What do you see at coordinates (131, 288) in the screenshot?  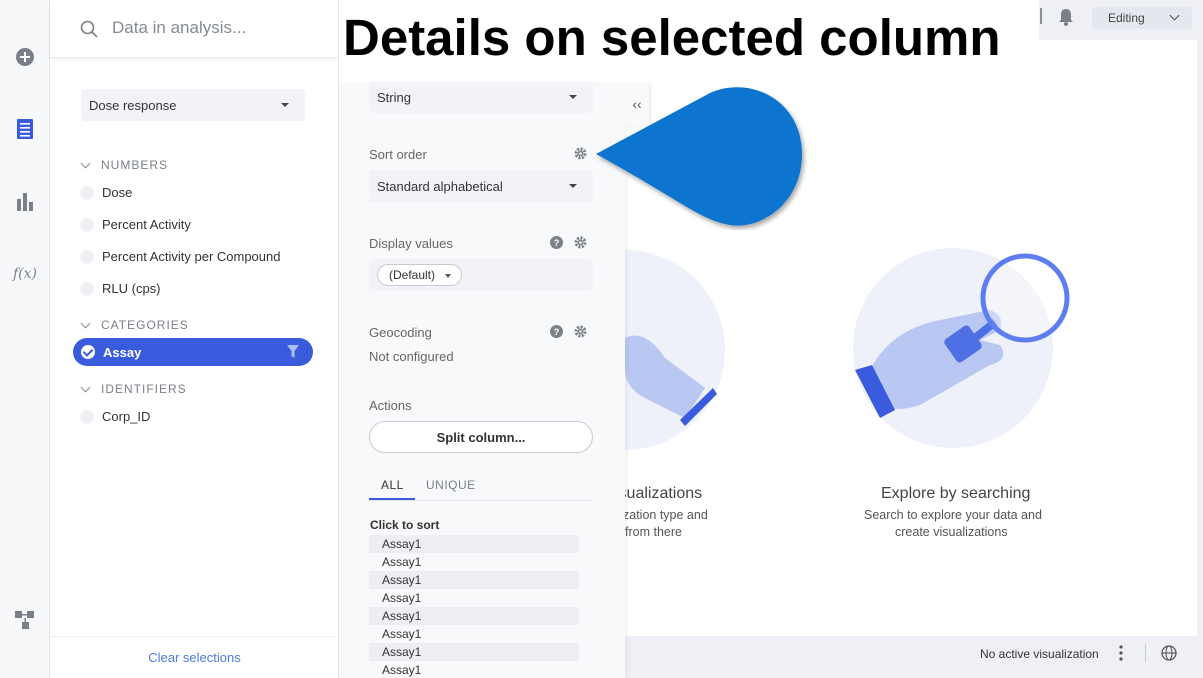 I see `column-label: RLU (cps)` at bounding box center [131, 288].